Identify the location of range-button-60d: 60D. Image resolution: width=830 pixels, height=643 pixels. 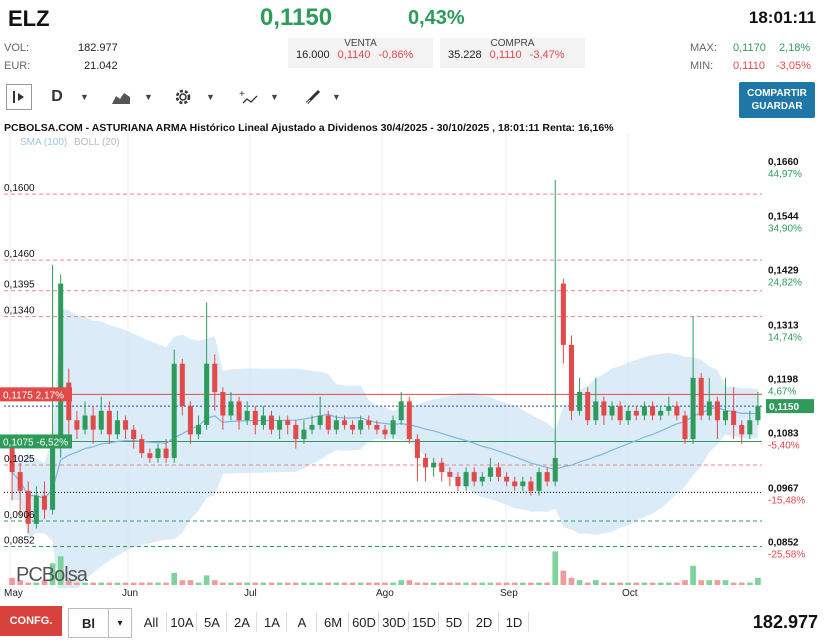
(364, 622).